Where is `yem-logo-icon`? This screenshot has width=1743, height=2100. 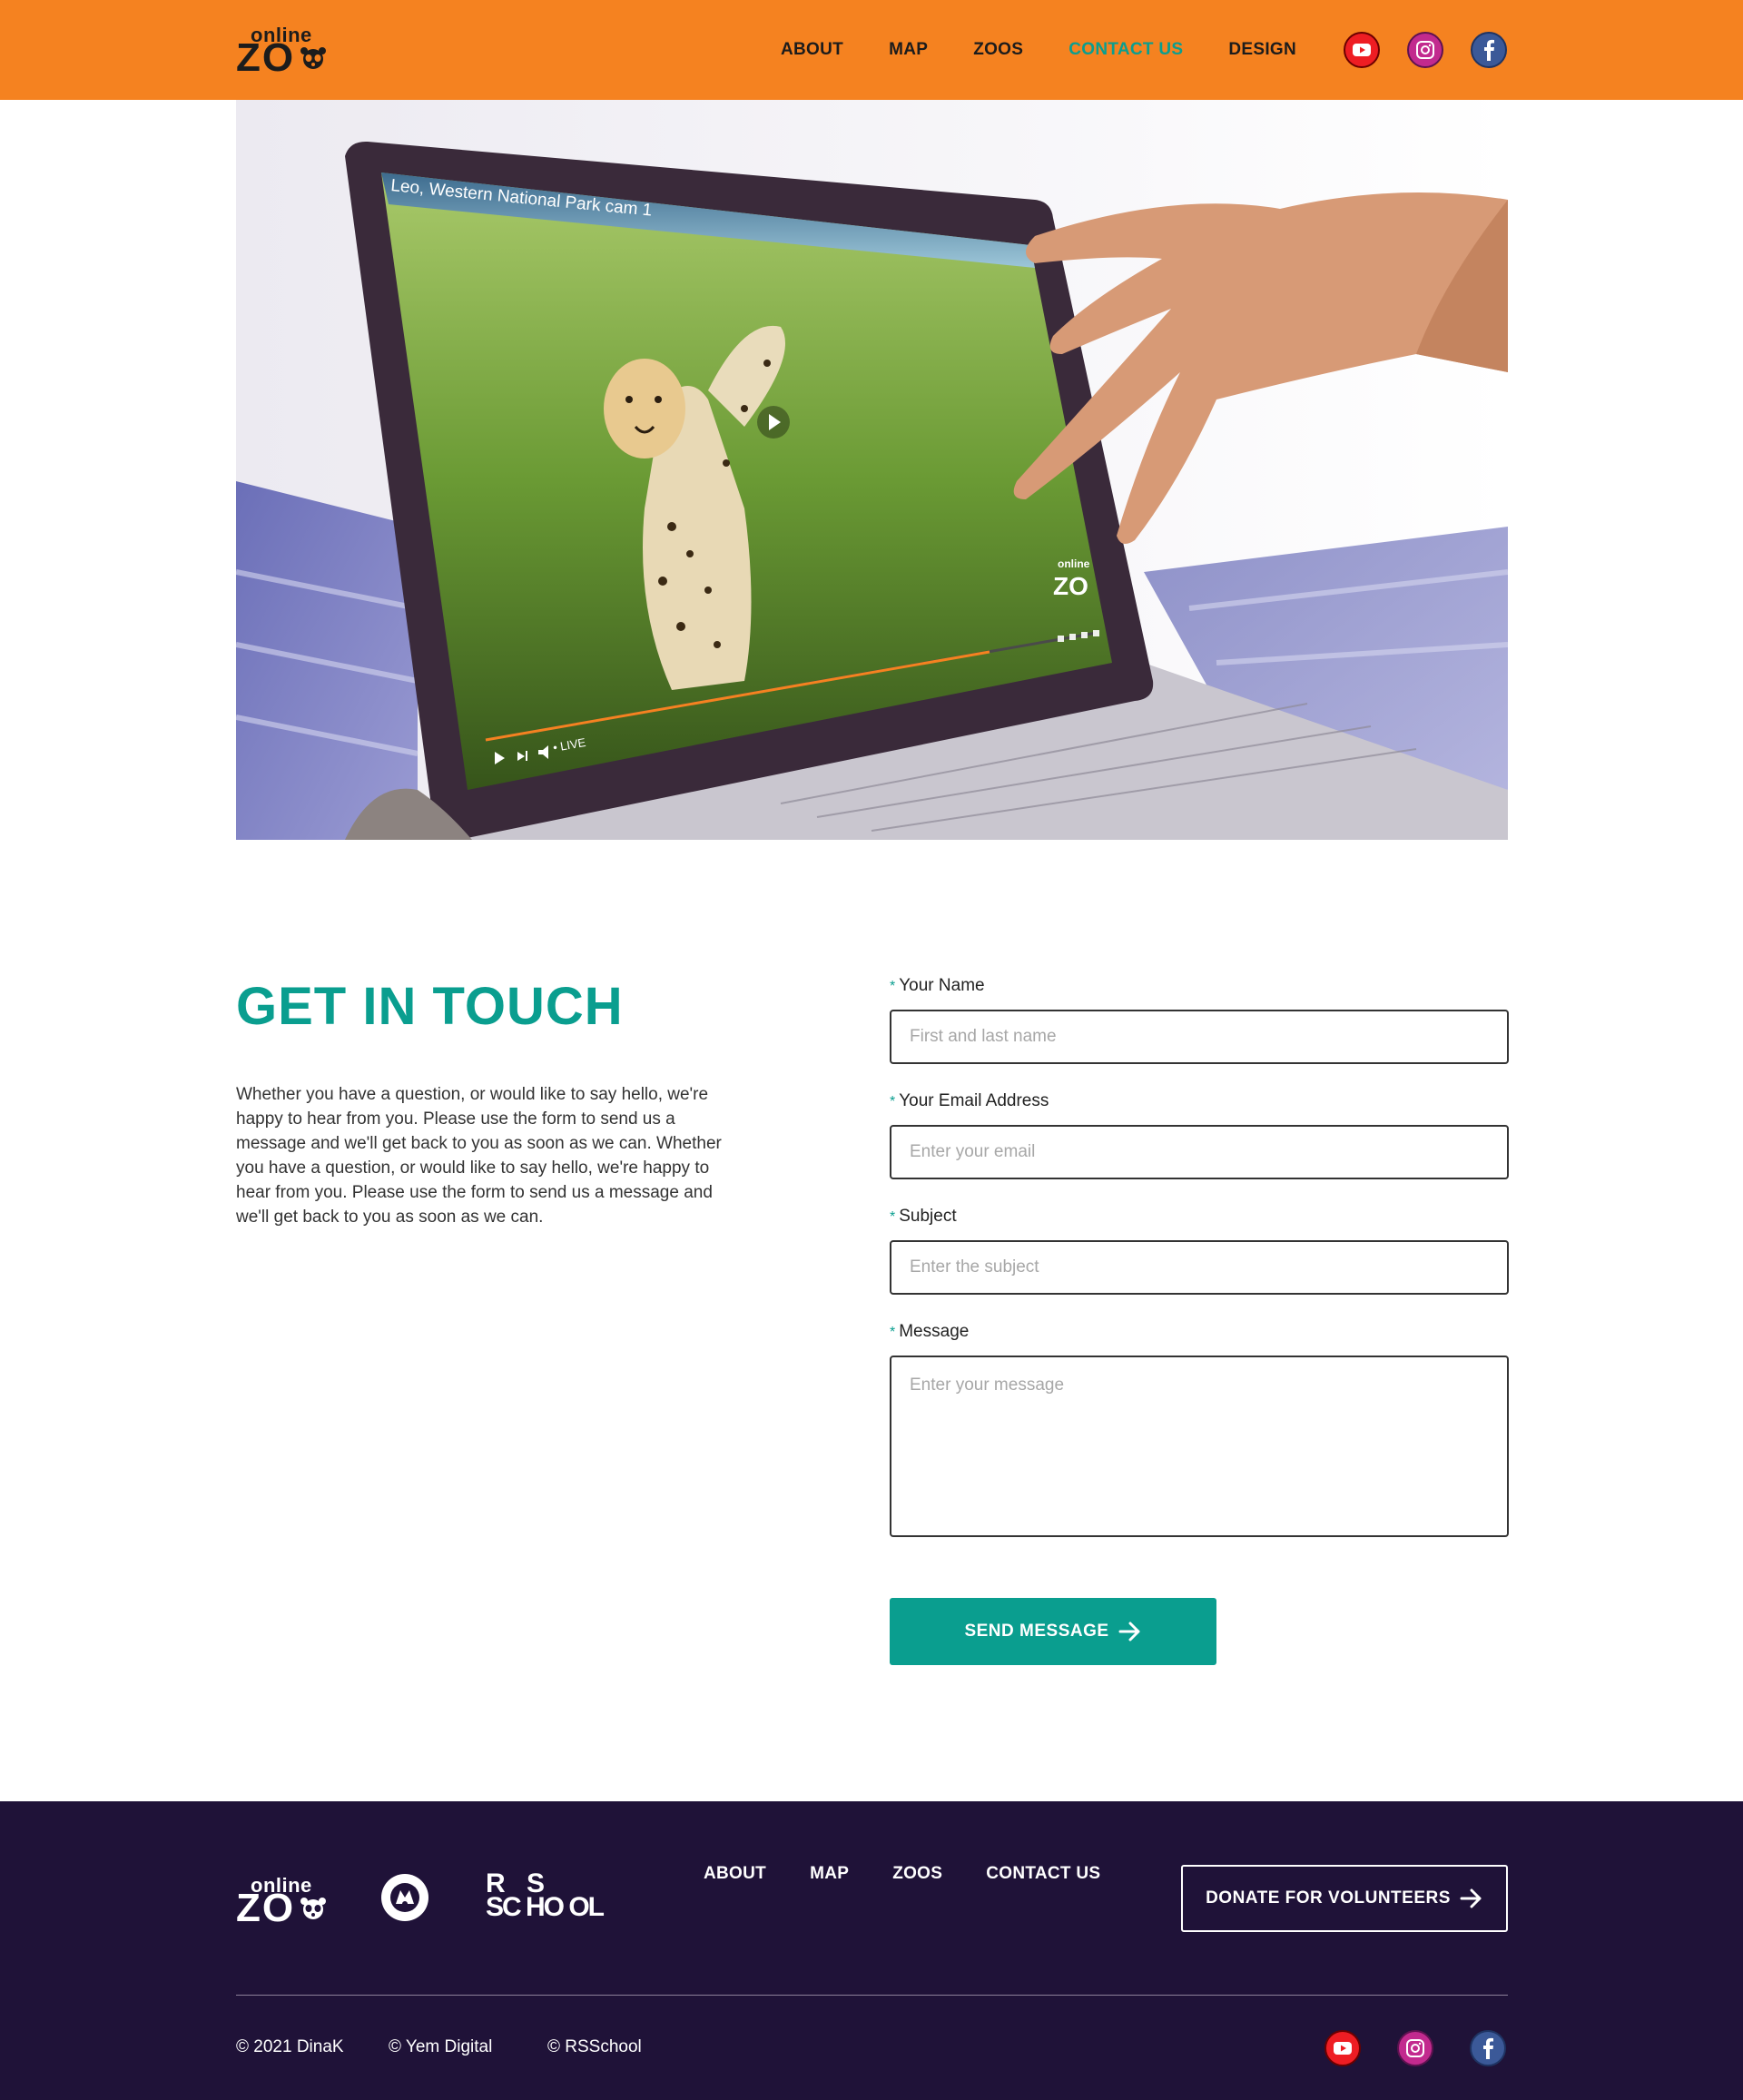
yem-logo-icon is located at coordinates (404, 1897).